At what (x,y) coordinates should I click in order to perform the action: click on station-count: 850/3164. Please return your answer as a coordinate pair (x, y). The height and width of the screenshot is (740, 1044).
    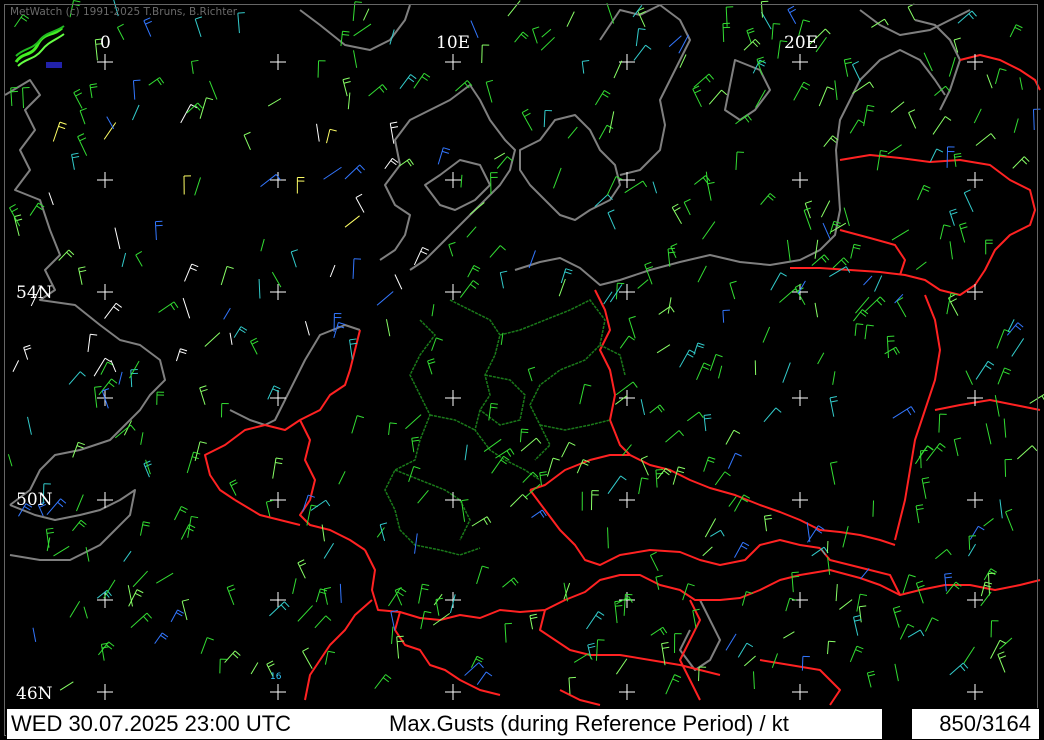
    Looking at the image, I should click on (985, 723).